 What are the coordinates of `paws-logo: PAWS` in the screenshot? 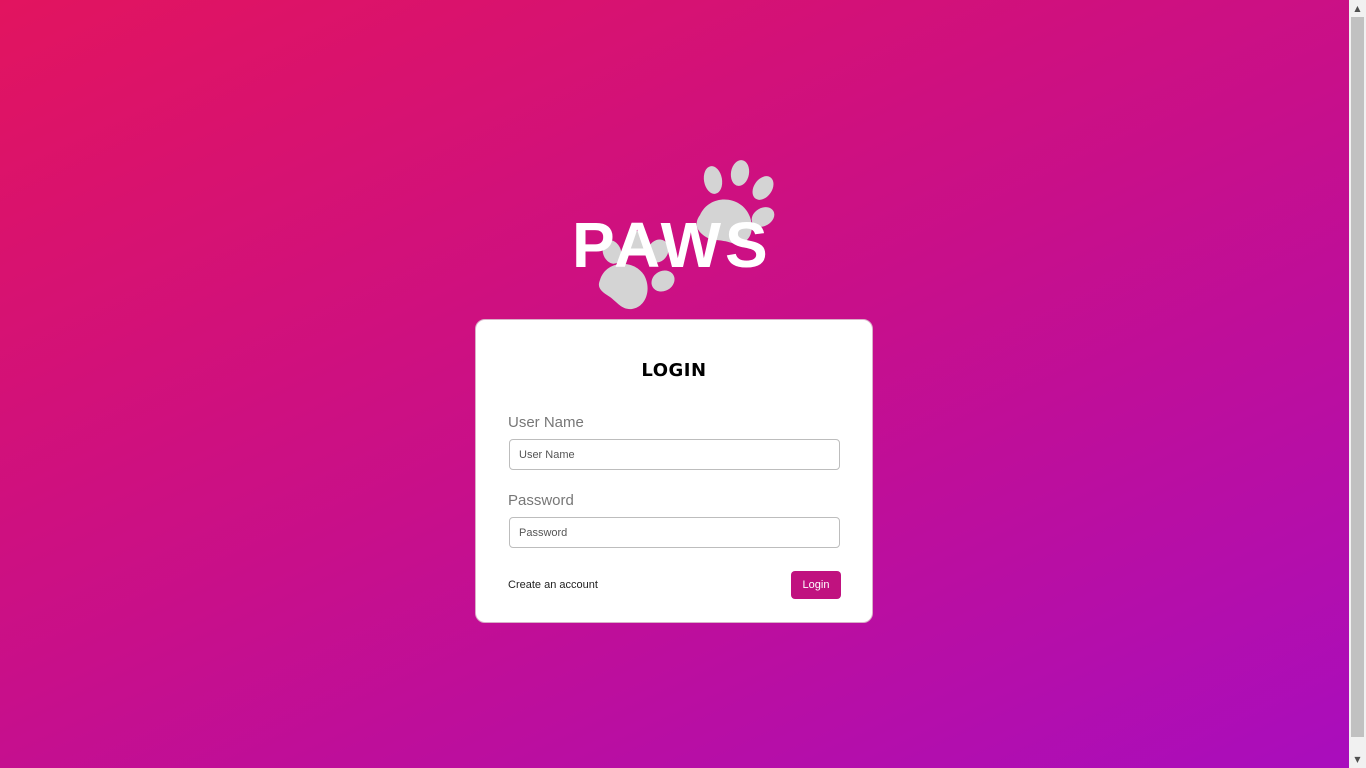 It's located at (675, 235).